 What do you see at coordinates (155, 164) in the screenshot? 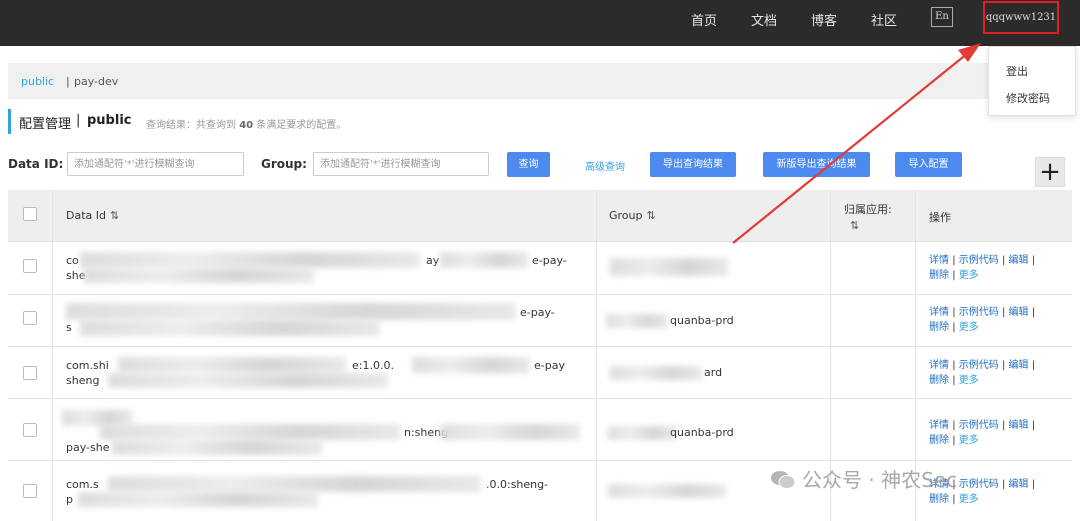
I see `data-id-search-input` at bounding box center [155, 164].